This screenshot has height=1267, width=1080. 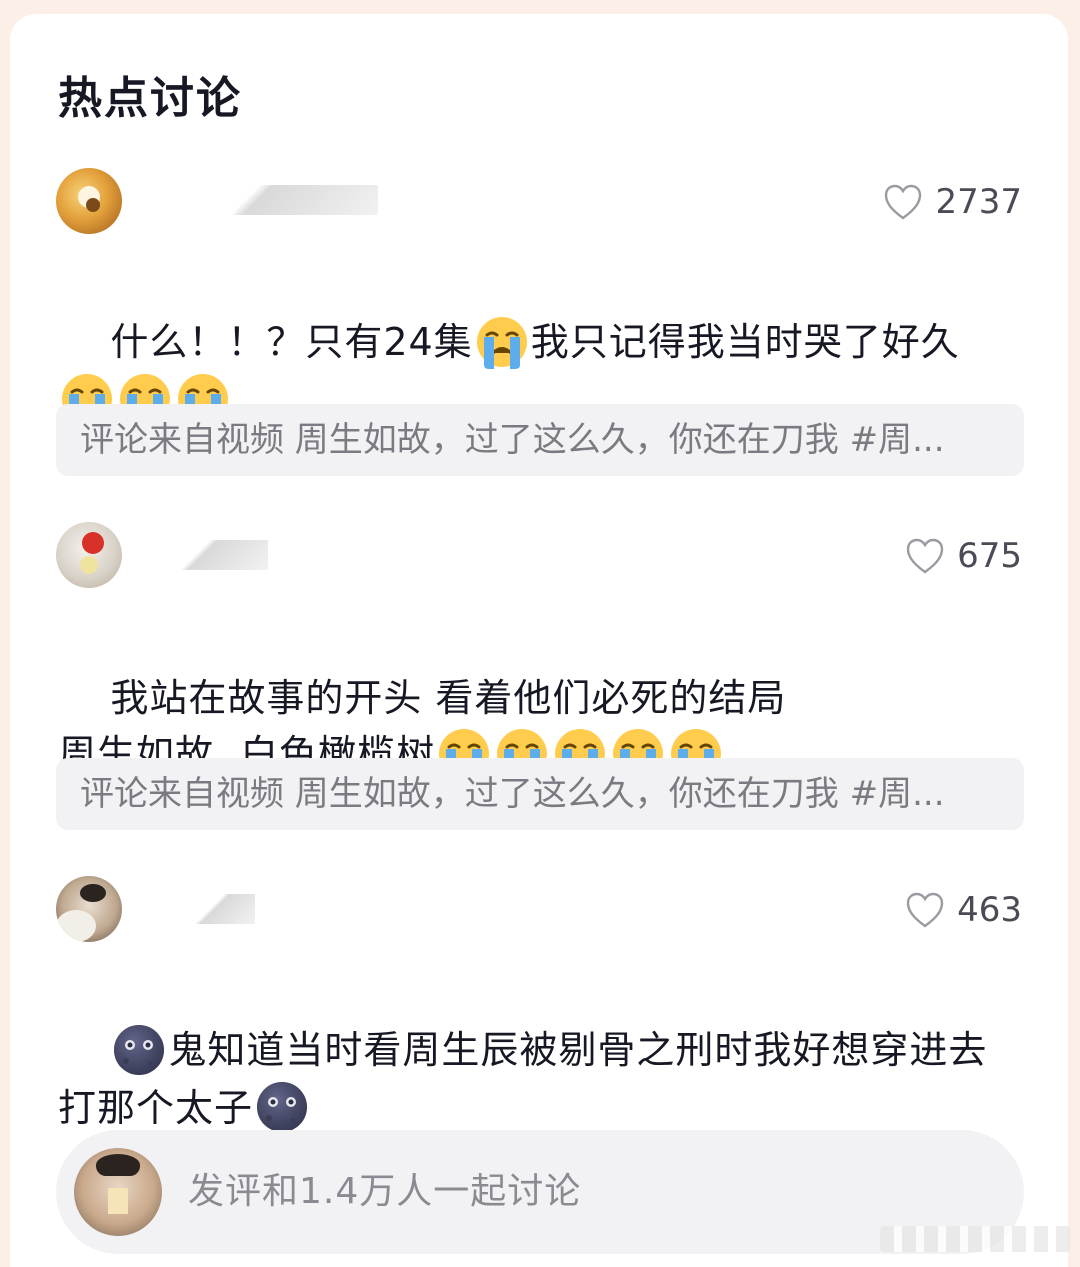 I want to click on like-count: 2737, so click(x=978, y=202).